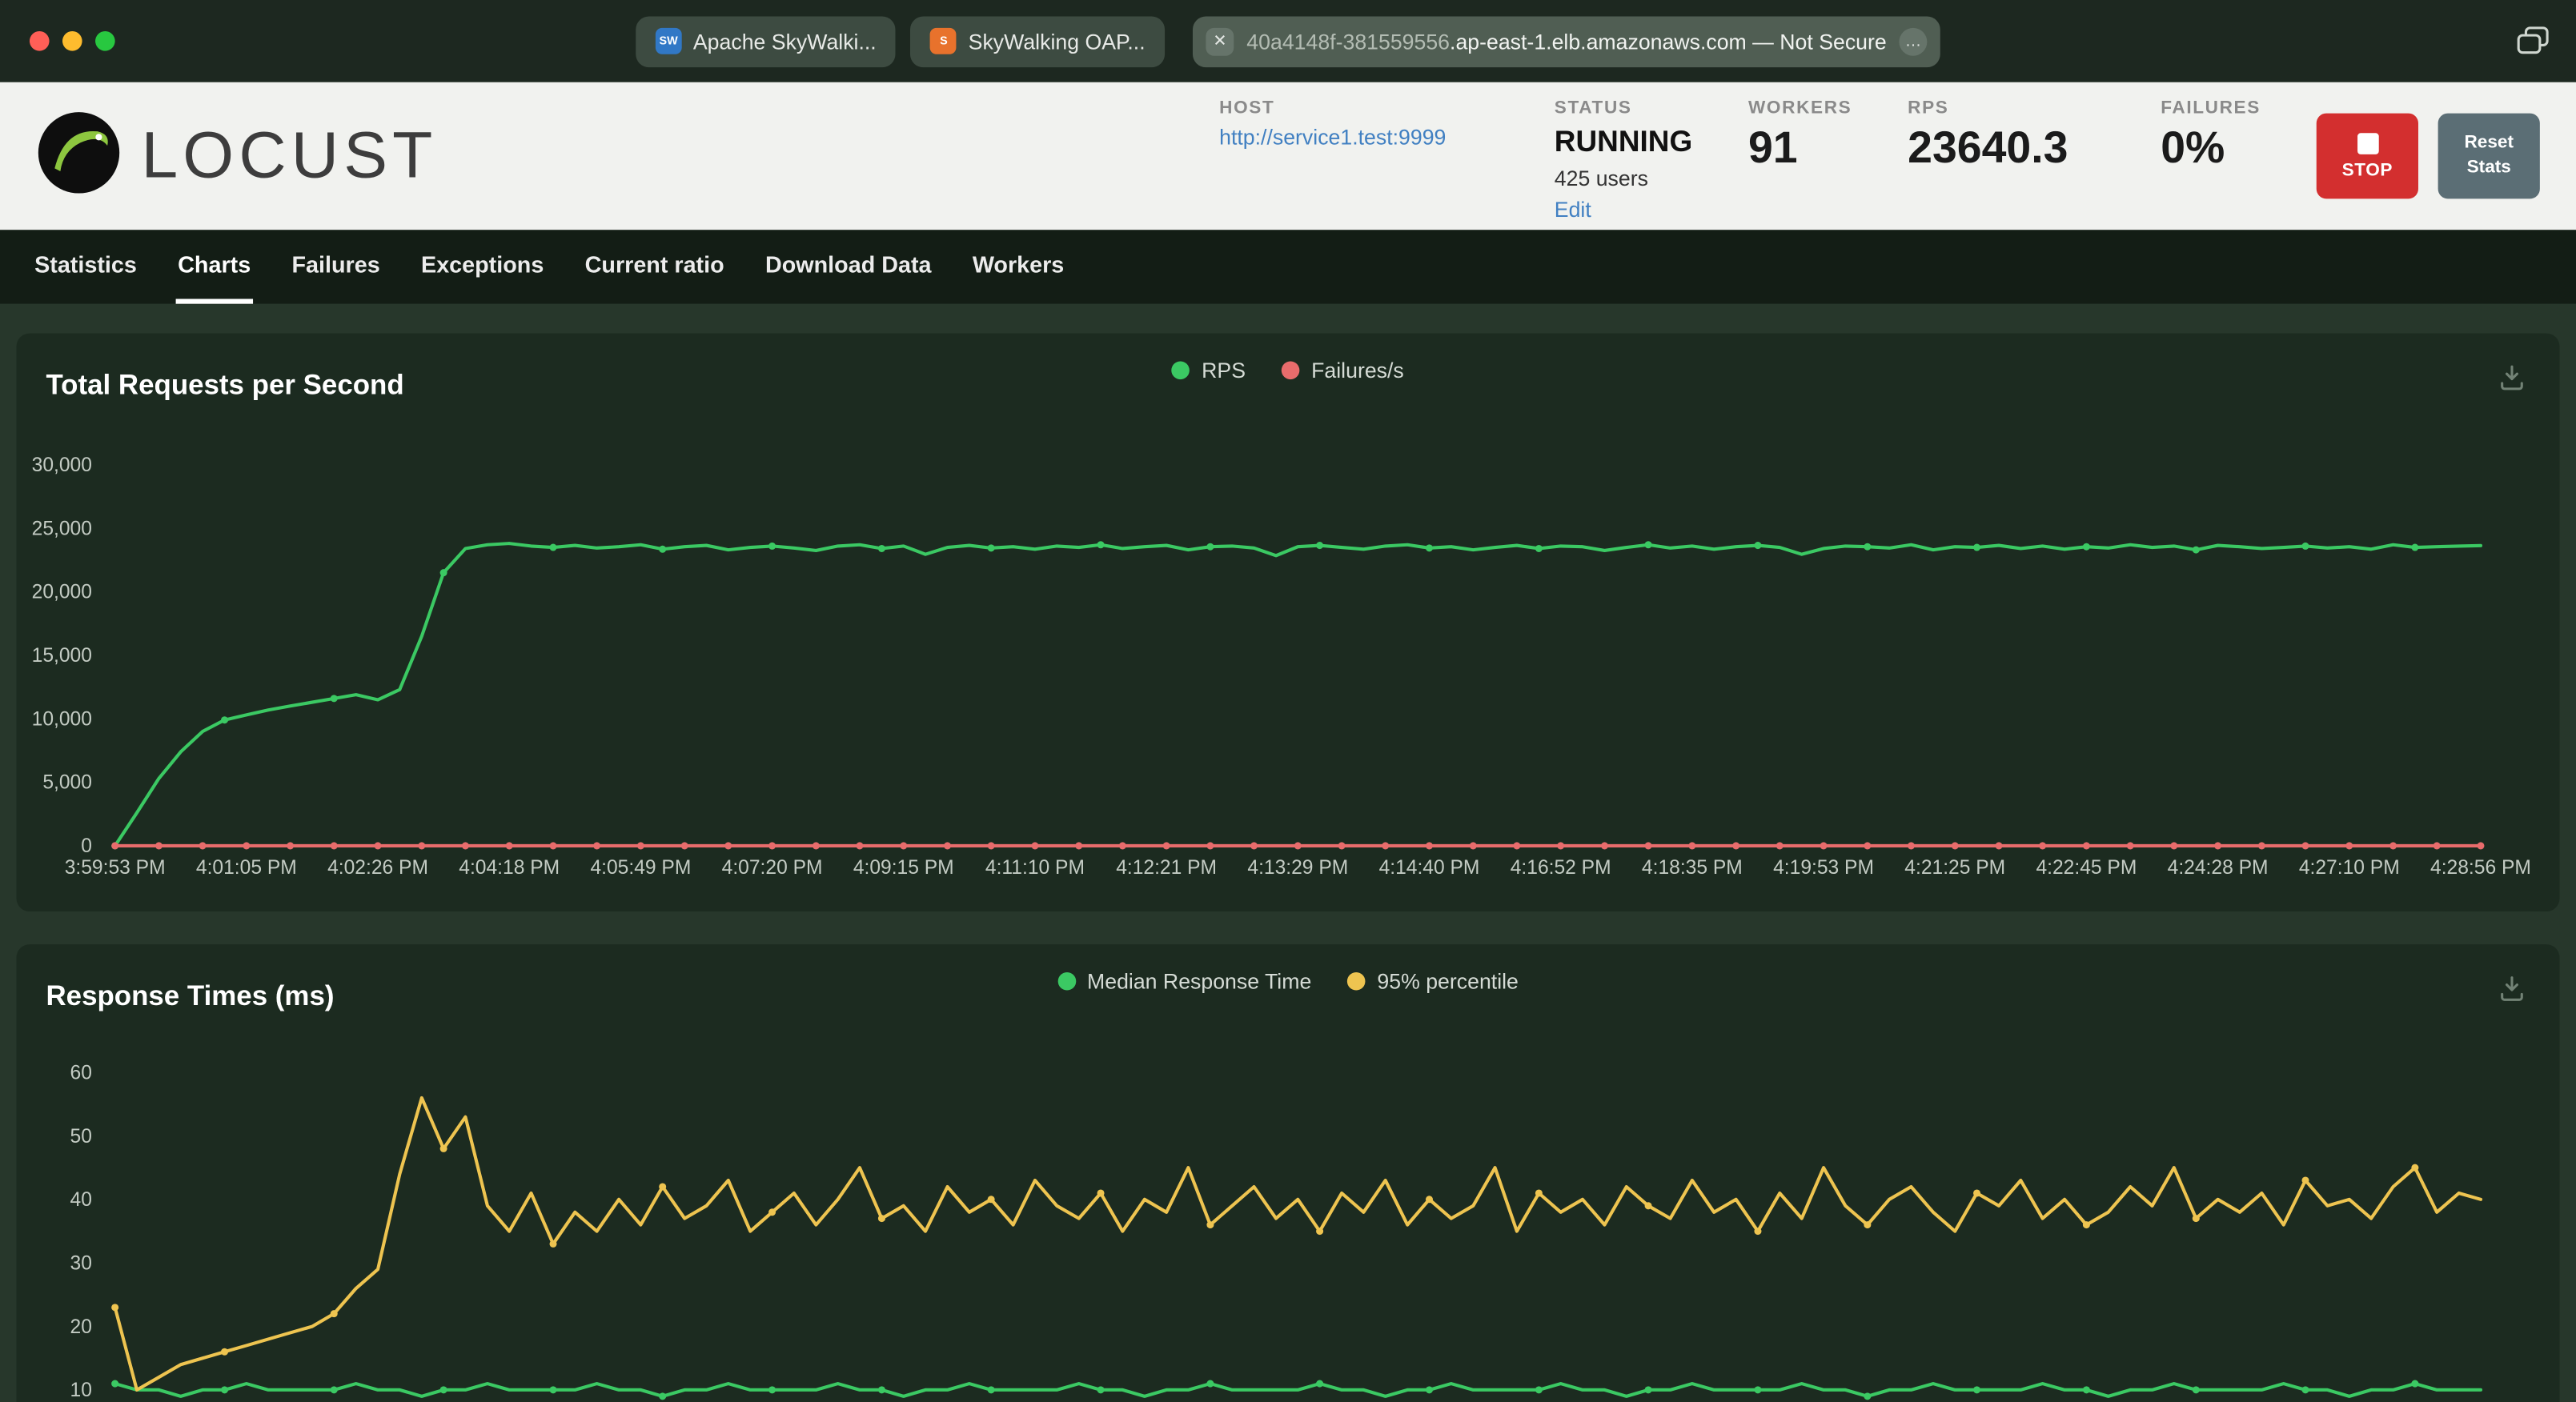 This screenshot has width=2576, height=1402. I want to click on legend-label: RPS, so click(1224, 371).